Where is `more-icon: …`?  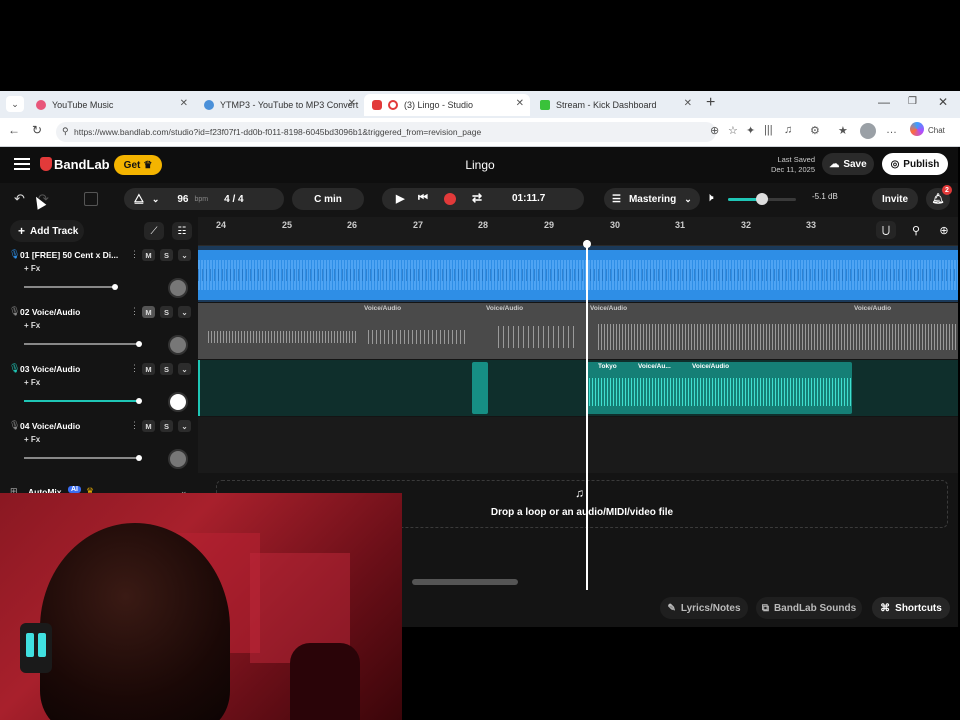
more-icon: … is located at coordinates (891, 130).